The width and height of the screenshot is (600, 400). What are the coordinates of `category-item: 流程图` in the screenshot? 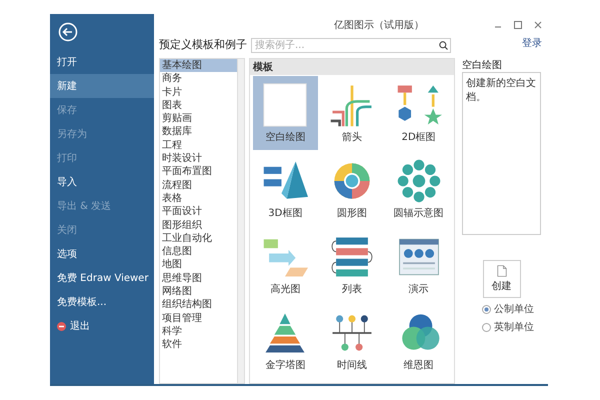 It's located at (198, 185).